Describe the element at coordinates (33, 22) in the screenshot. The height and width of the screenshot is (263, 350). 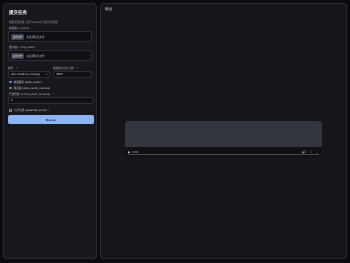
I see `panel-description: 根据配置参数, 进行Spleeter音频分离处理` at that location.